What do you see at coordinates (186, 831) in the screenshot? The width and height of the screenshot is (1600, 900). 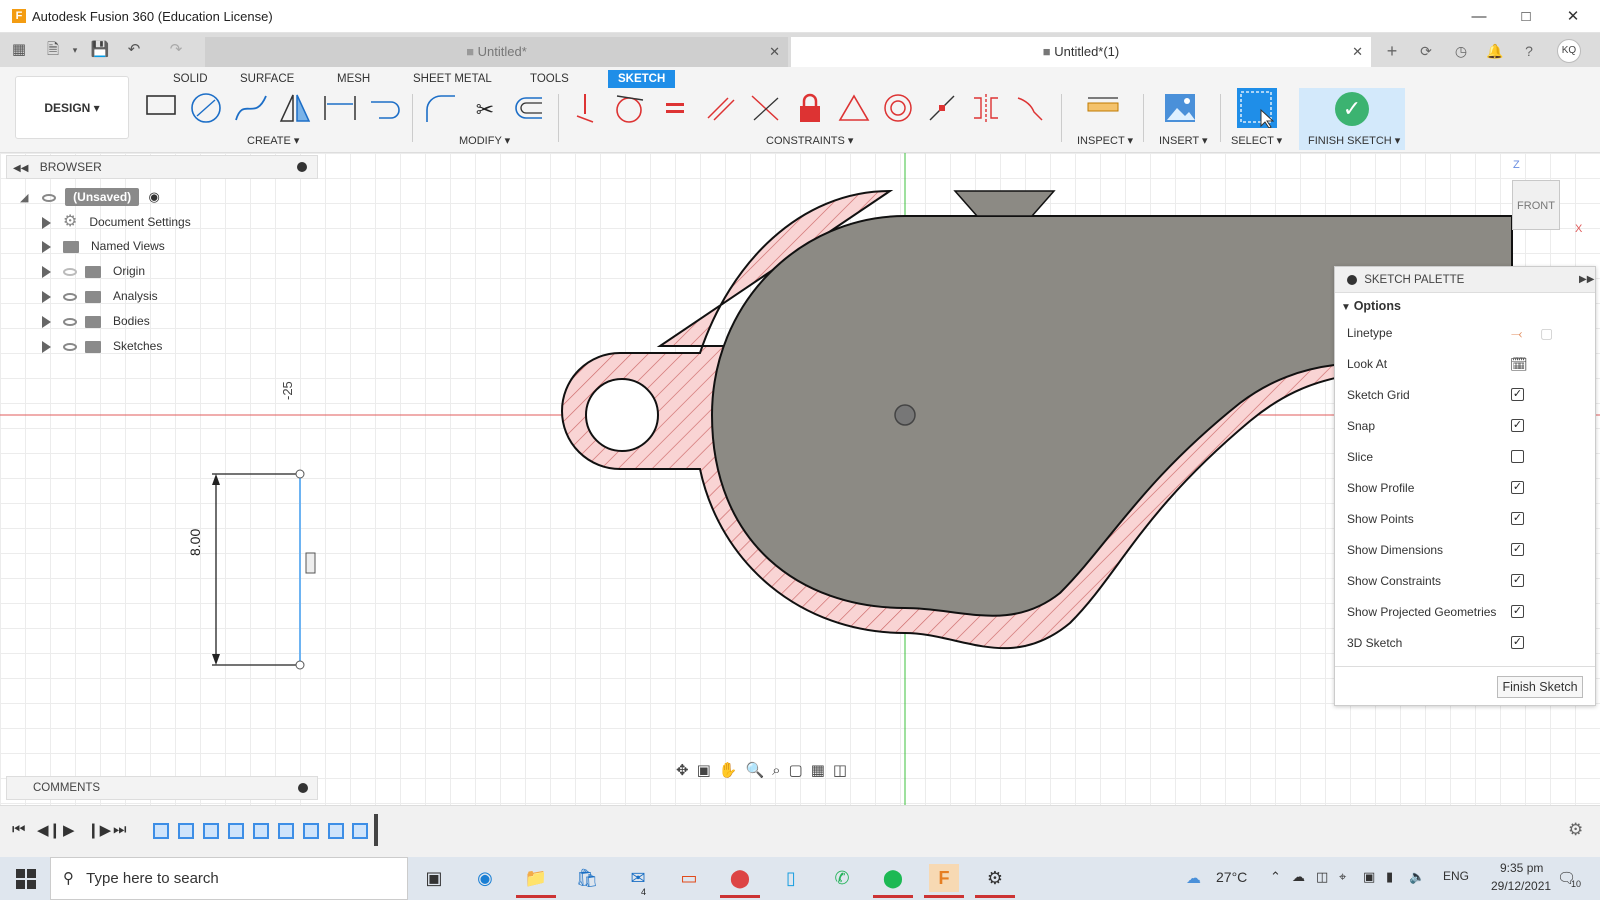 I see `timeline-extrude-feature` at bounding box center [186, 831].